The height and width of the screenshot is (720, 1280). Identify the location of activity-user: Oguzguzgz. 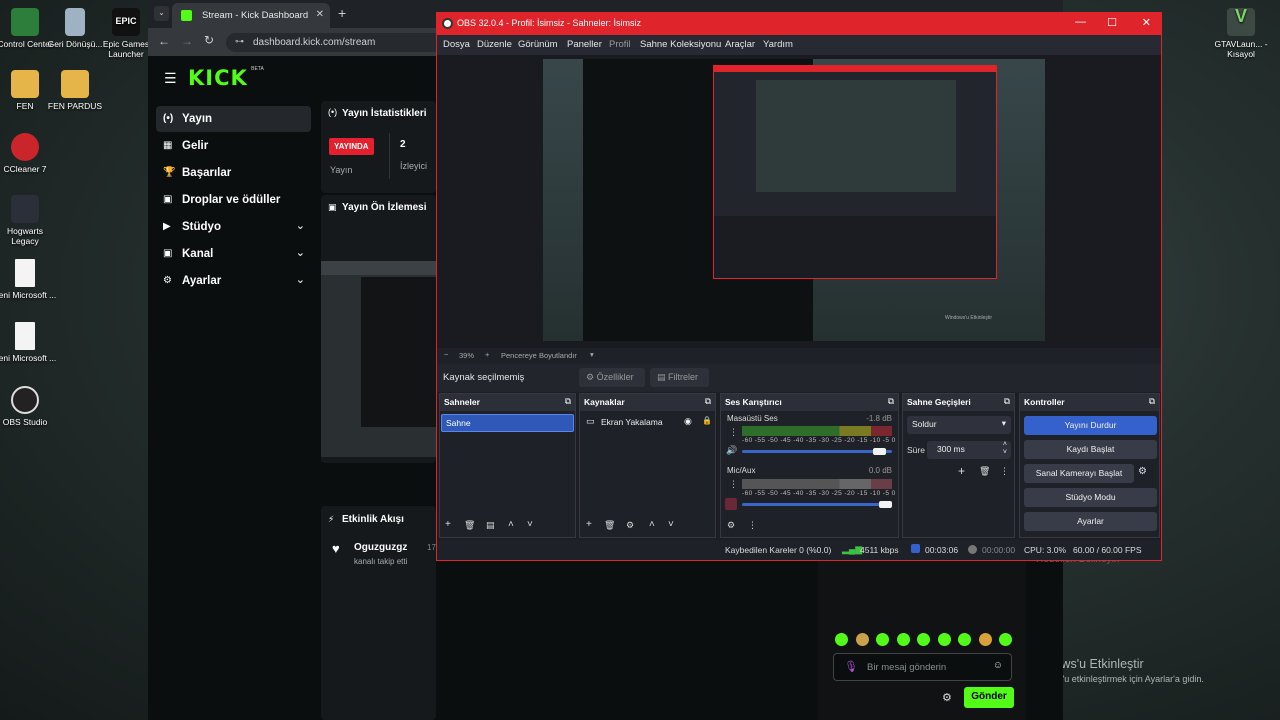
(380, 547).